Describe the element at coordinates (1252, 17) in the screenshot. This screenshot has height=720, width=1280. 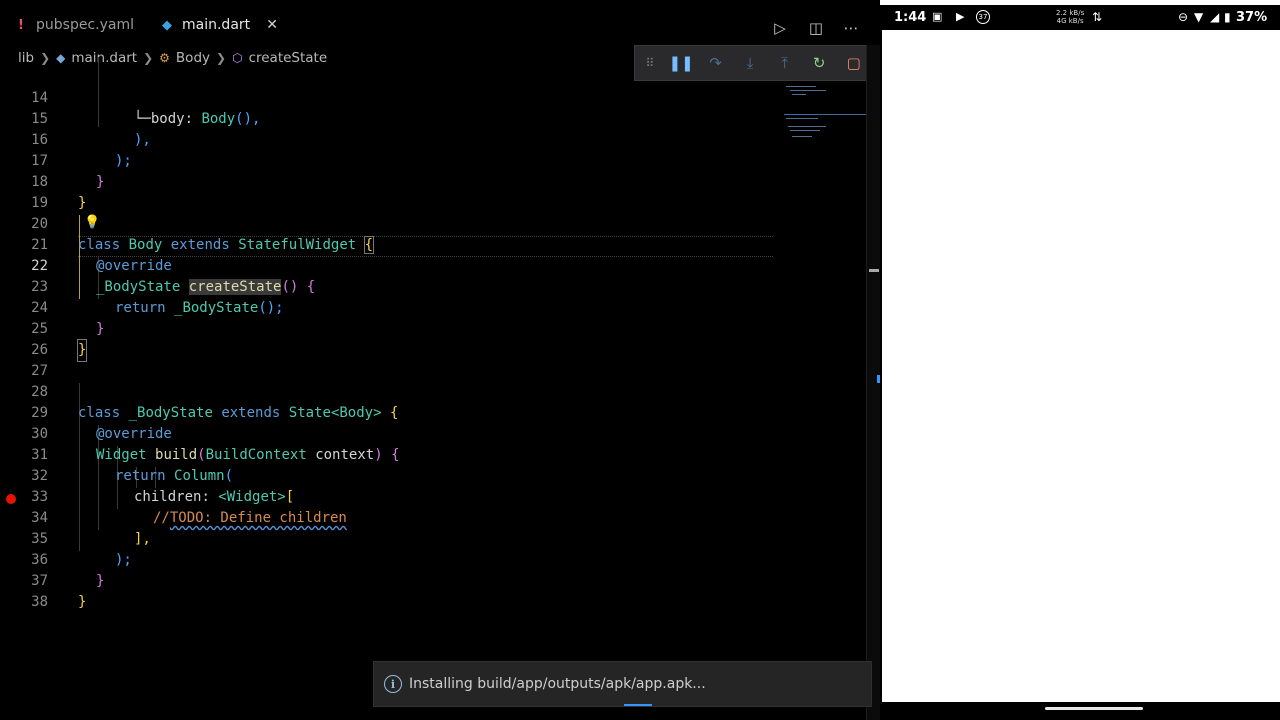
I see `battery-percent: 37%` at that location.